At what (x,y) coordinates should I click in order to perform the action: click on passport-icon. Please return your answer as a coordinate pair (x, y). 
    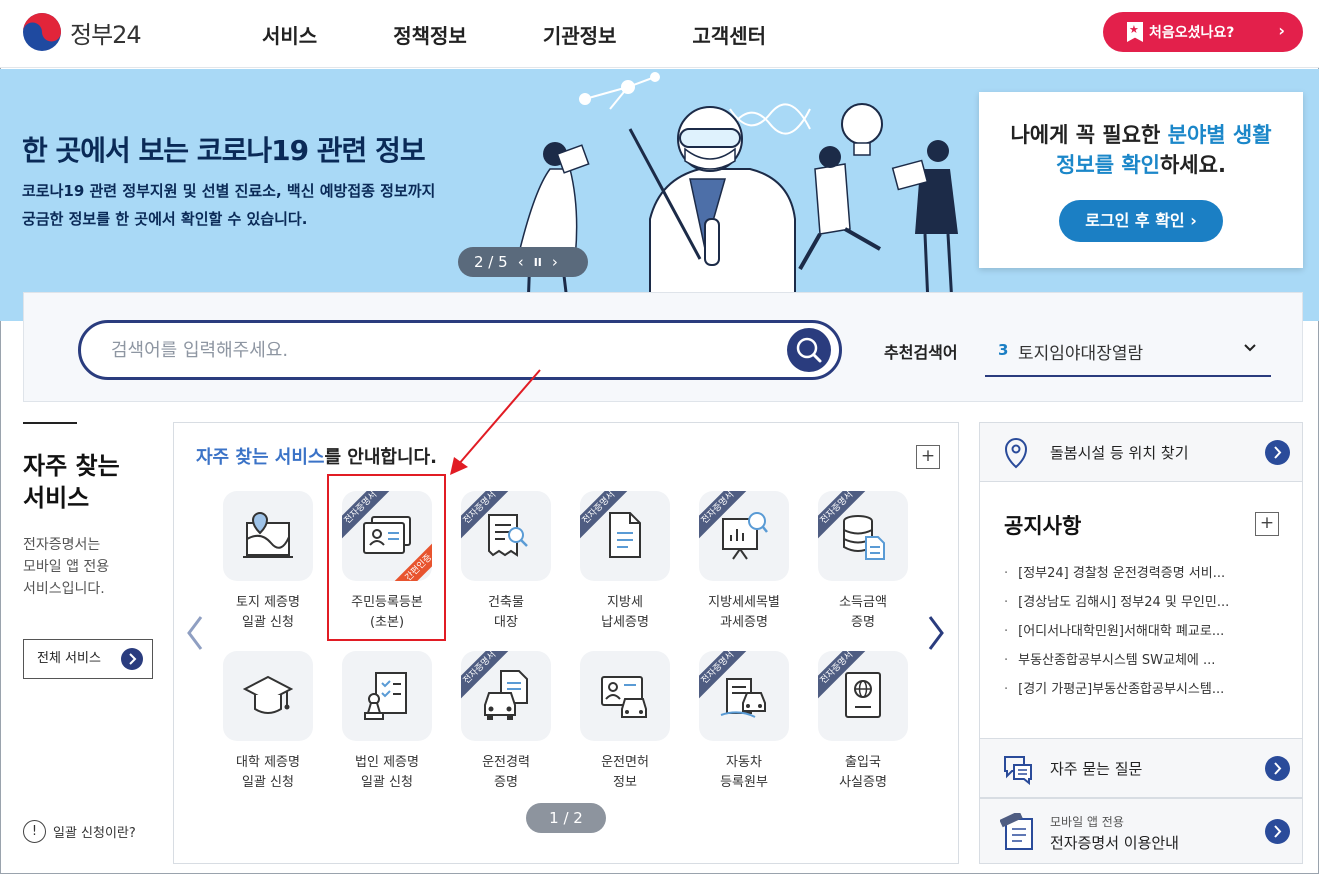
    Looking at the image, I should click on (863, 695).